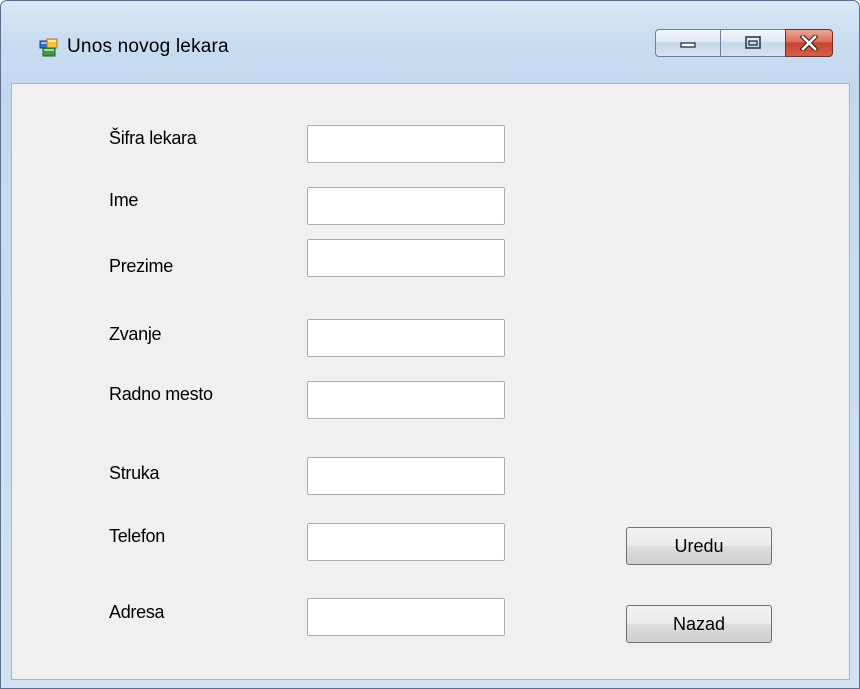  I want to click on prezime-input, so click(406, 258).